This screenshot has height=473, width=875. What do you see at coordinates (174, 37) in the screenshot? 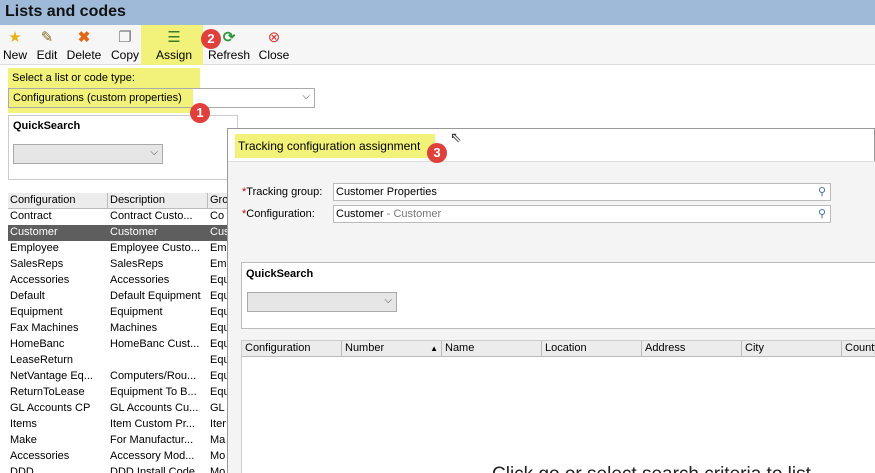
I see `assign-stack-icon: ☰` at bounding box center [174, 37].